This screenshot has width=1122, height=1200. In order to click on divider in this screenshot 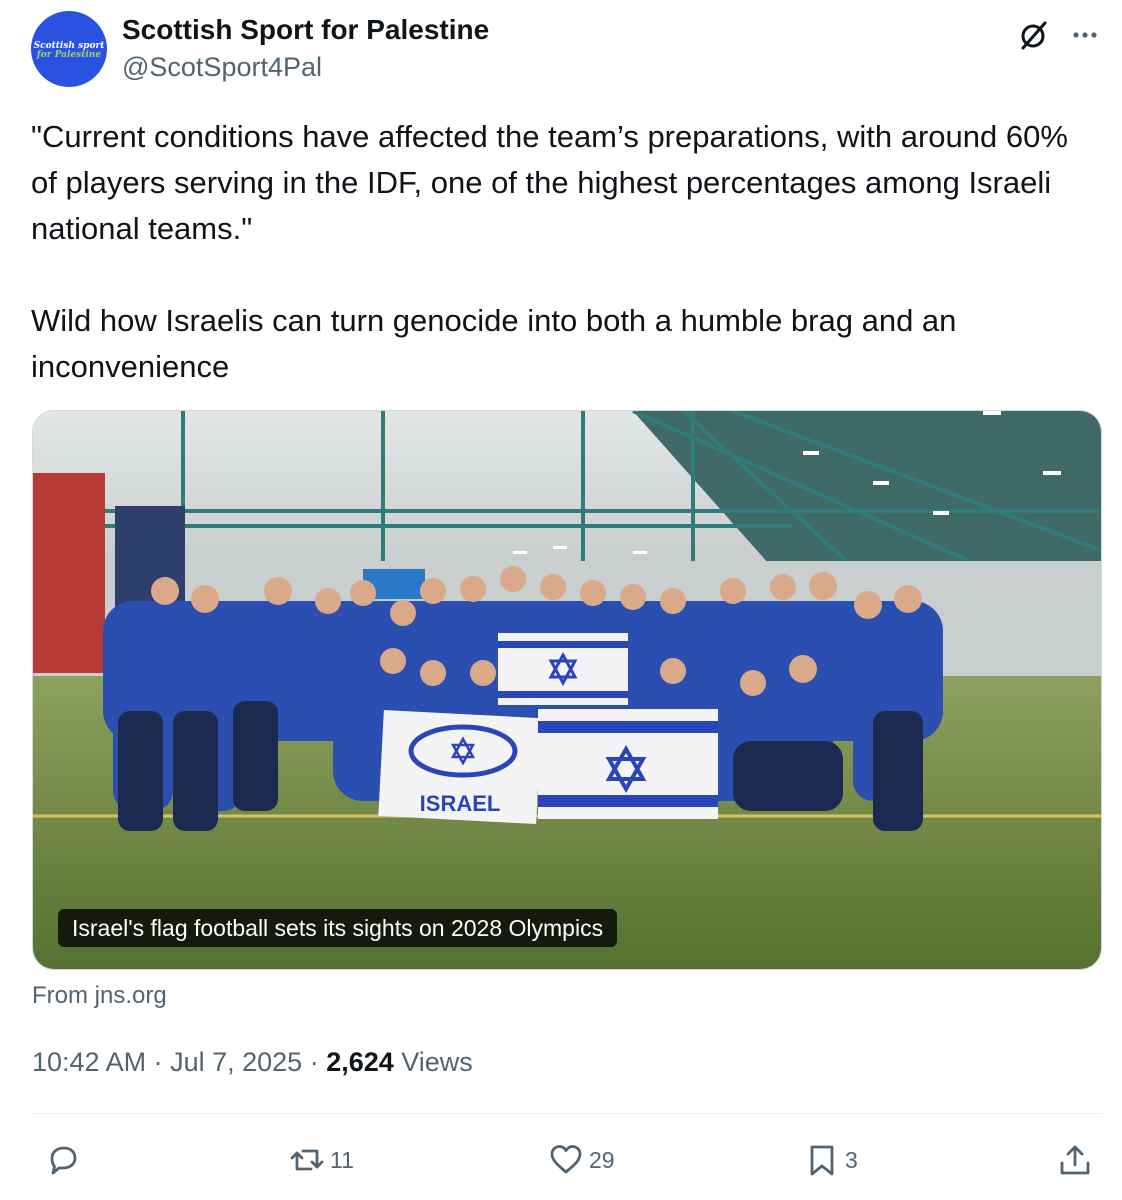, I will do `click(567, 1113)`.